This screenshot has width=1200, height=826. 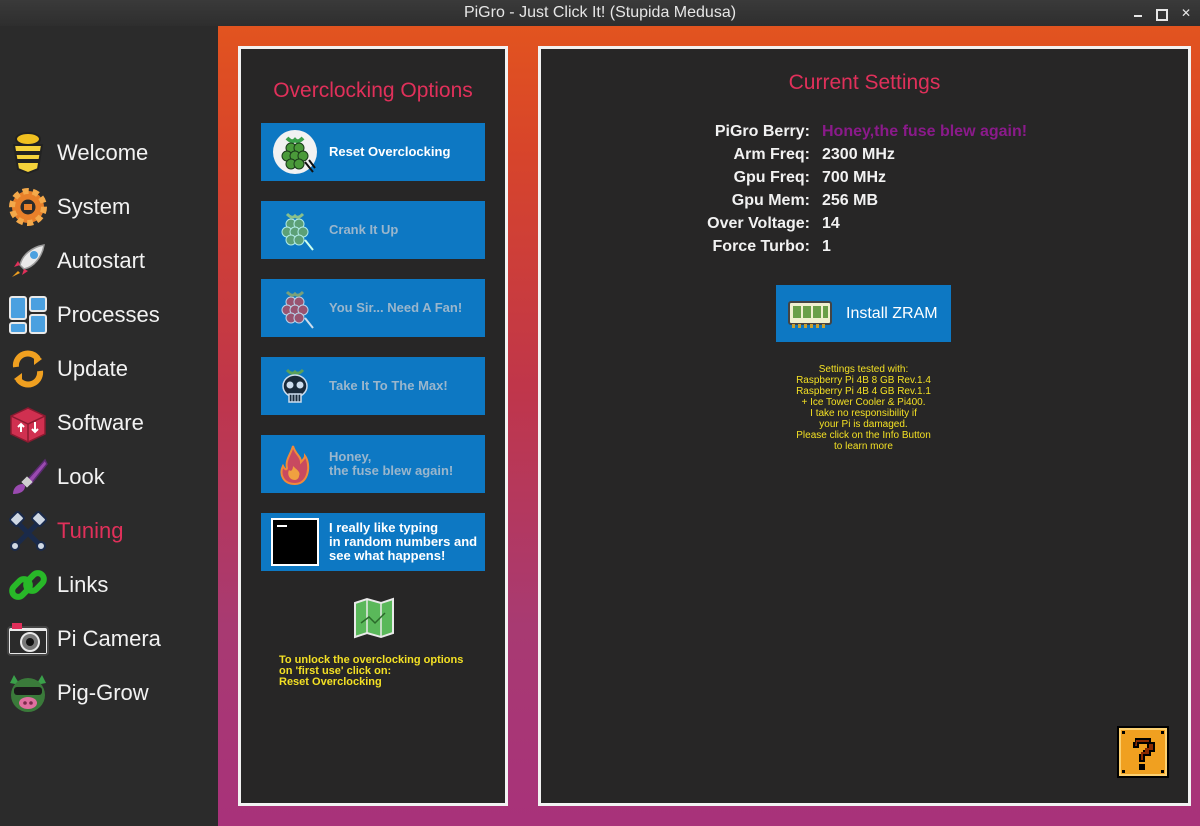 What do you see at coordinates (762, 131) in the screenshot?
I see `setting-key: PiGro Berry:` at bounding box center [762, 131].